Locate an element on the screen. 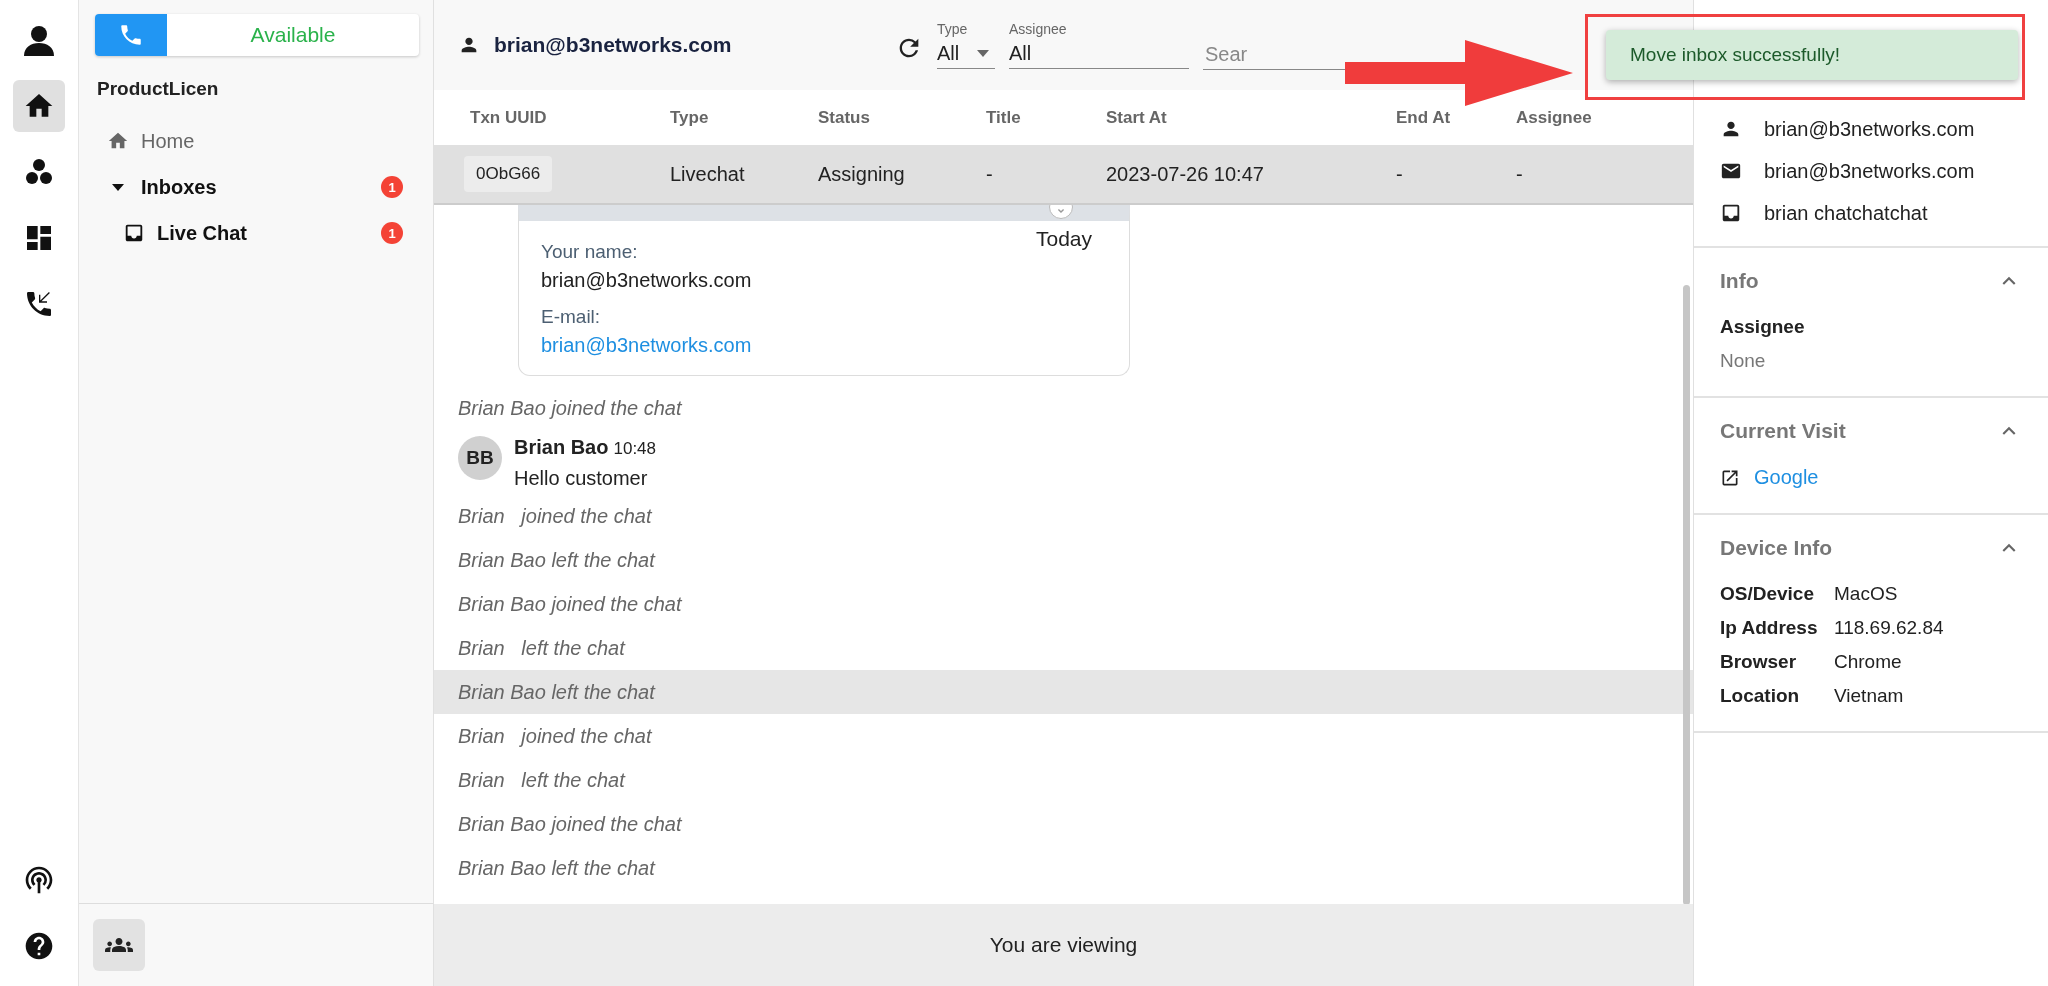 Image resolution: width=2048 pixels, height=986 pixels. phone-icon is located at coordinates (131, 35).